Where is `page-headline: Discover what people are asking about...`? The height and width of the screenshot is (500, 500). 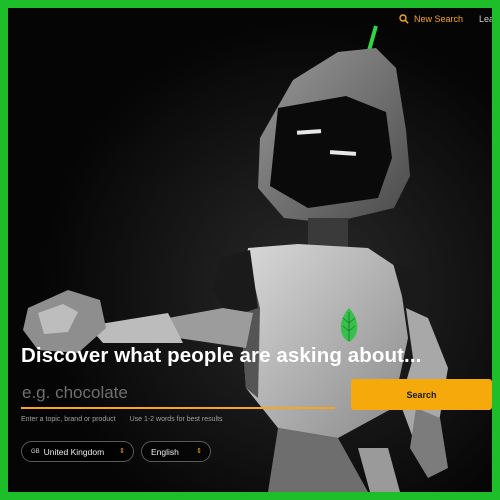
page-headline: Discover what people are asking about... is located at coordinates (221, 355).